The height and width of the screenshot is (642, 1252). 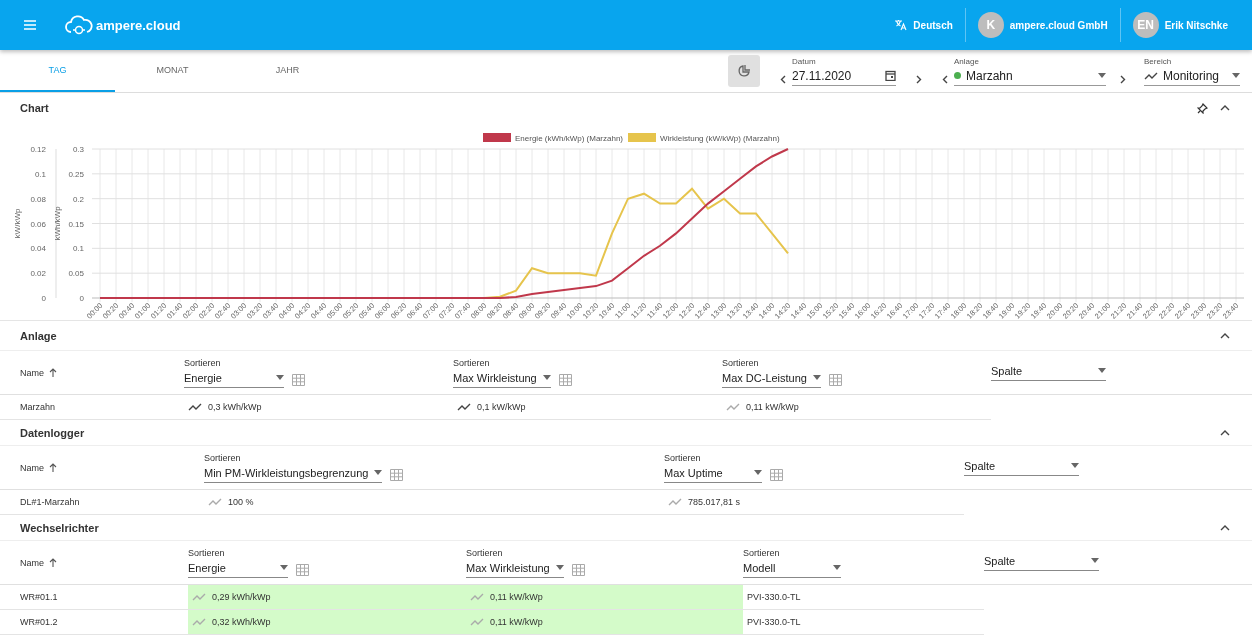 What do you see at coordinates (59, 527) in the screenshot?
I see `section-title: Wechselrichter` at bounding box center [59, 527].